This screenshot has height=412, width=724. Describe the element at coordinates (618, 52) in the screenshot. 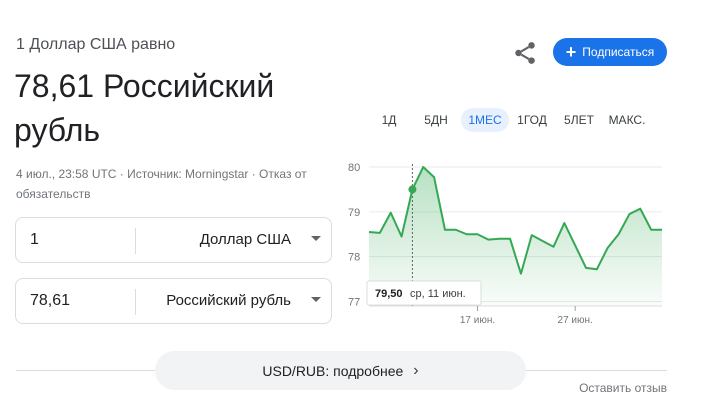

I see `subscribe-label: Подписаться` at that location.